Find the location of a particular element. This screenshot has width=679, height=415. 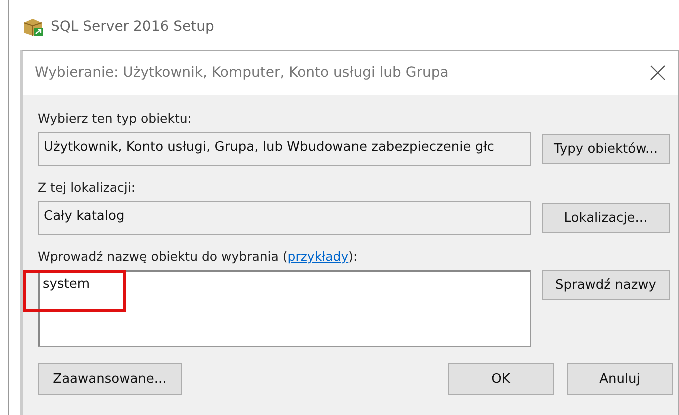

package-icon is located at coordinates (33, 27).